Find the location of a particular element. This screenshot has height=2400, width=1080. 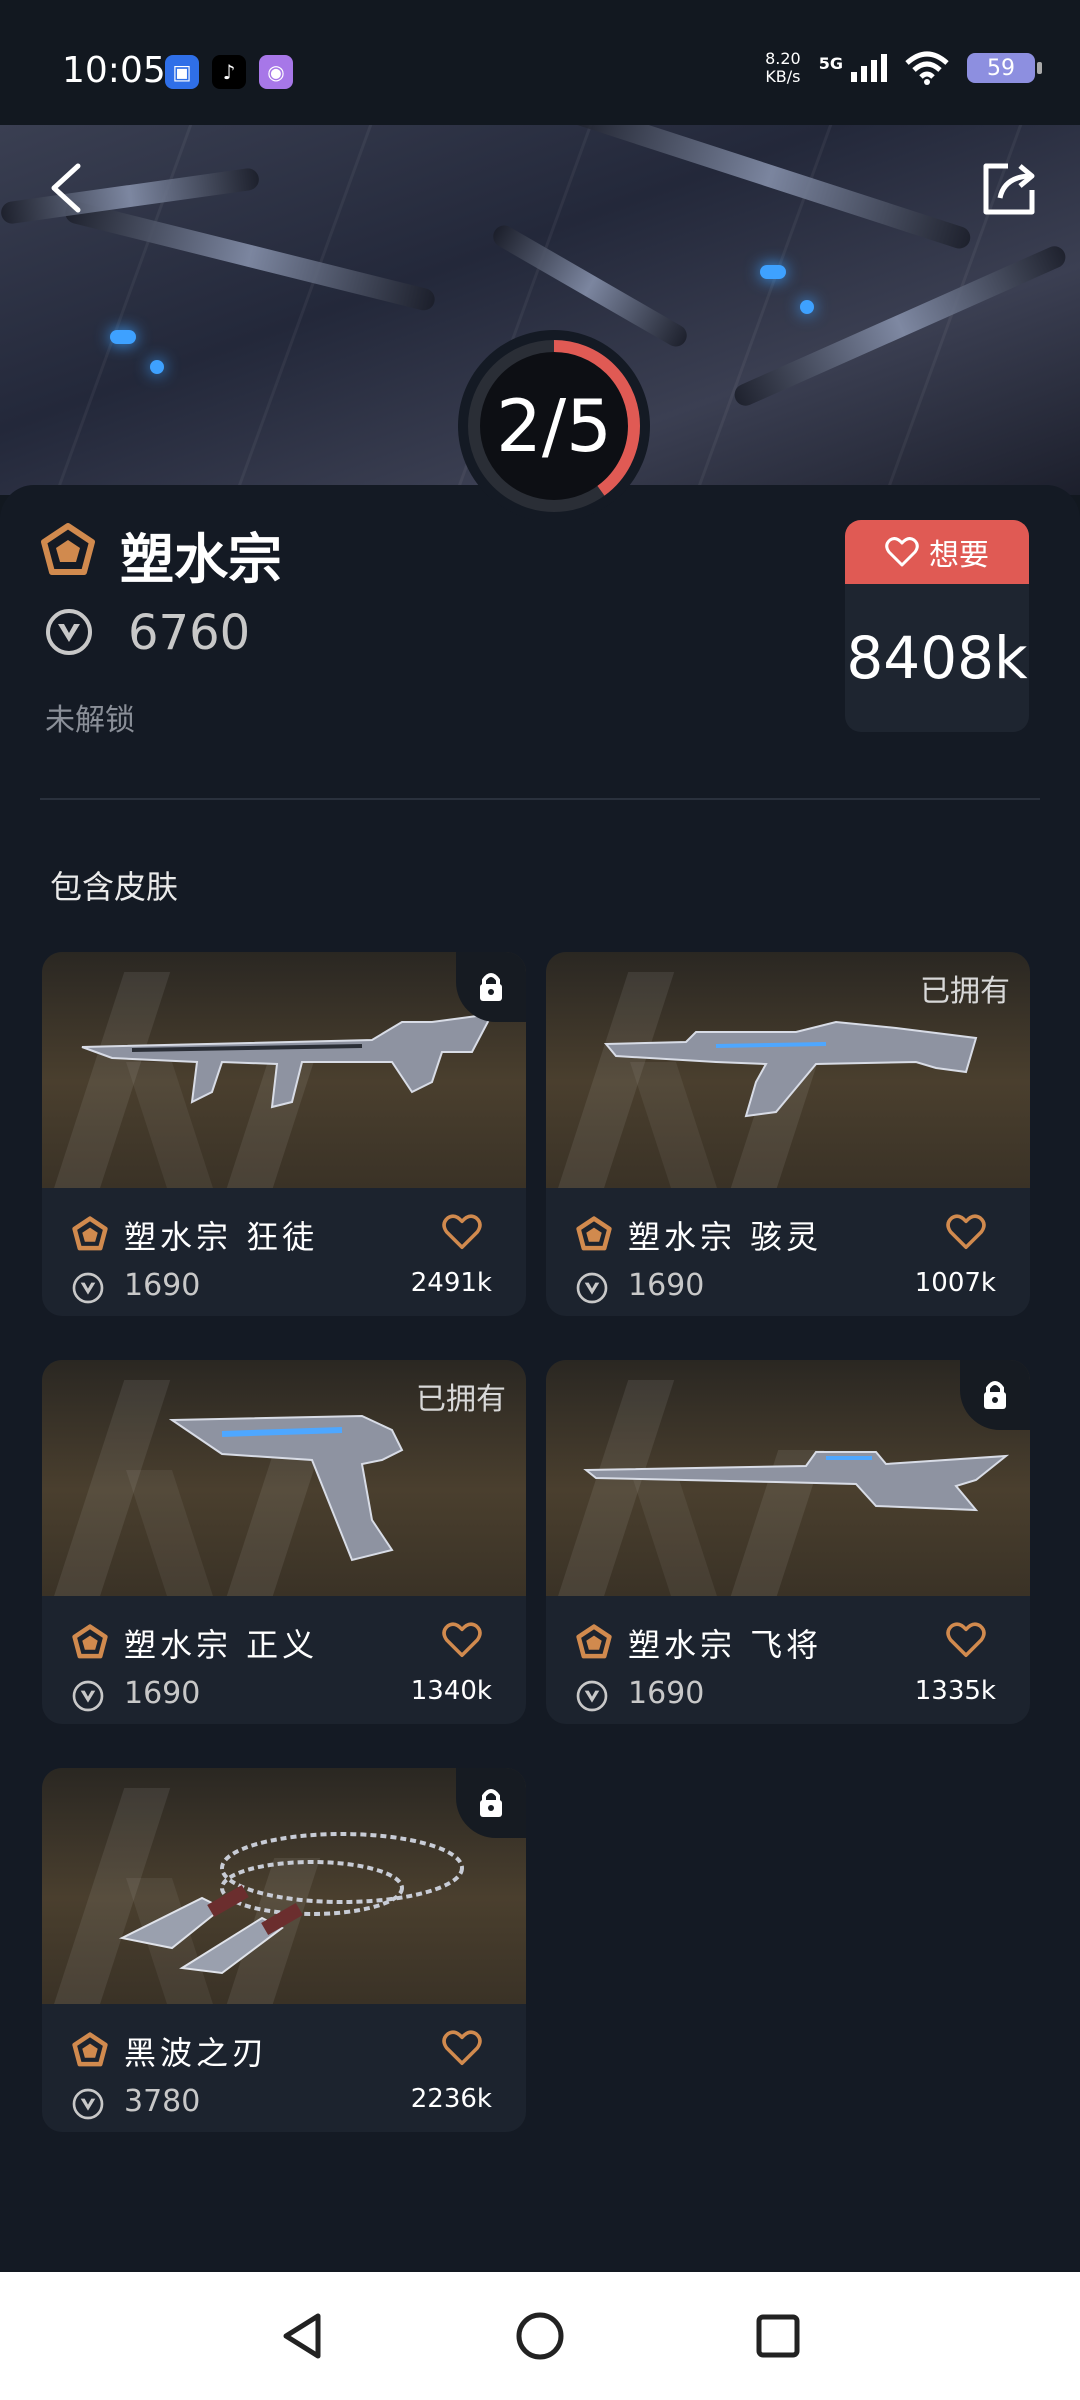

skin-card: 黑波之刃 3780 2236k is located at coordinates (284, 1950).